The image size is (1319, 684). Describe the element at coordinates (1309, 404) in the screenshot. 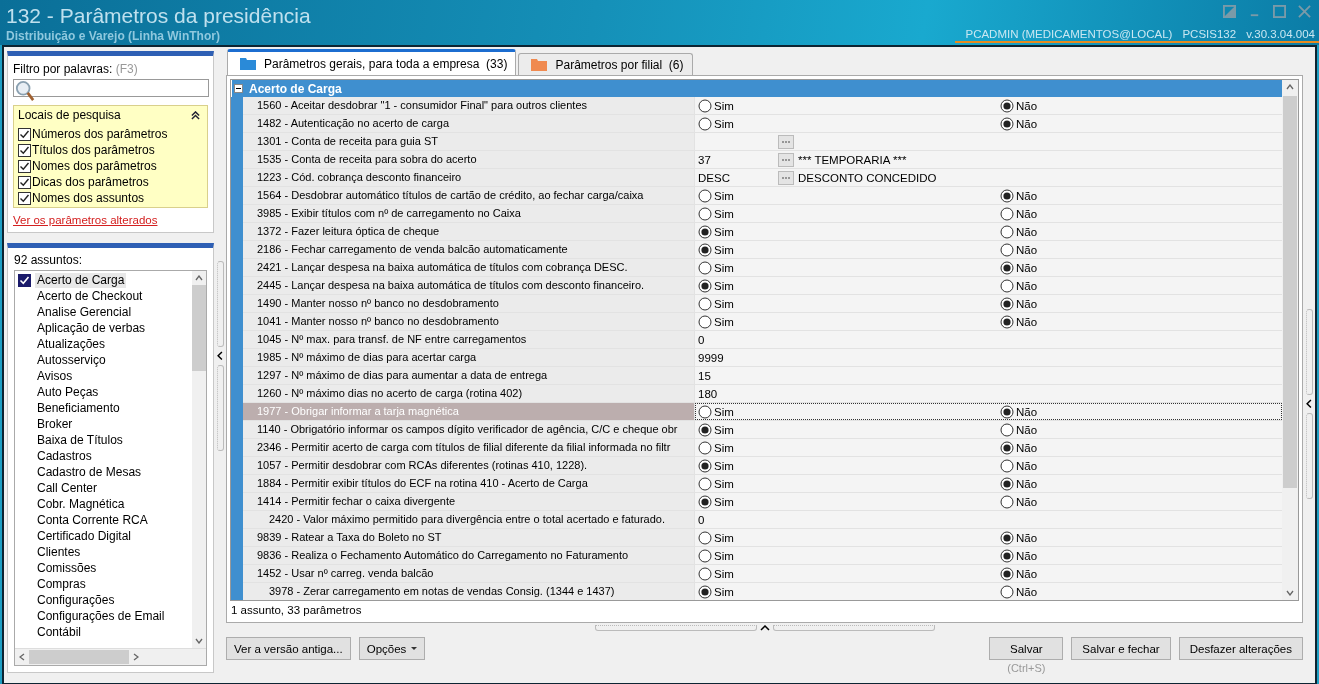

I see `collapse-right-icon` at that location.